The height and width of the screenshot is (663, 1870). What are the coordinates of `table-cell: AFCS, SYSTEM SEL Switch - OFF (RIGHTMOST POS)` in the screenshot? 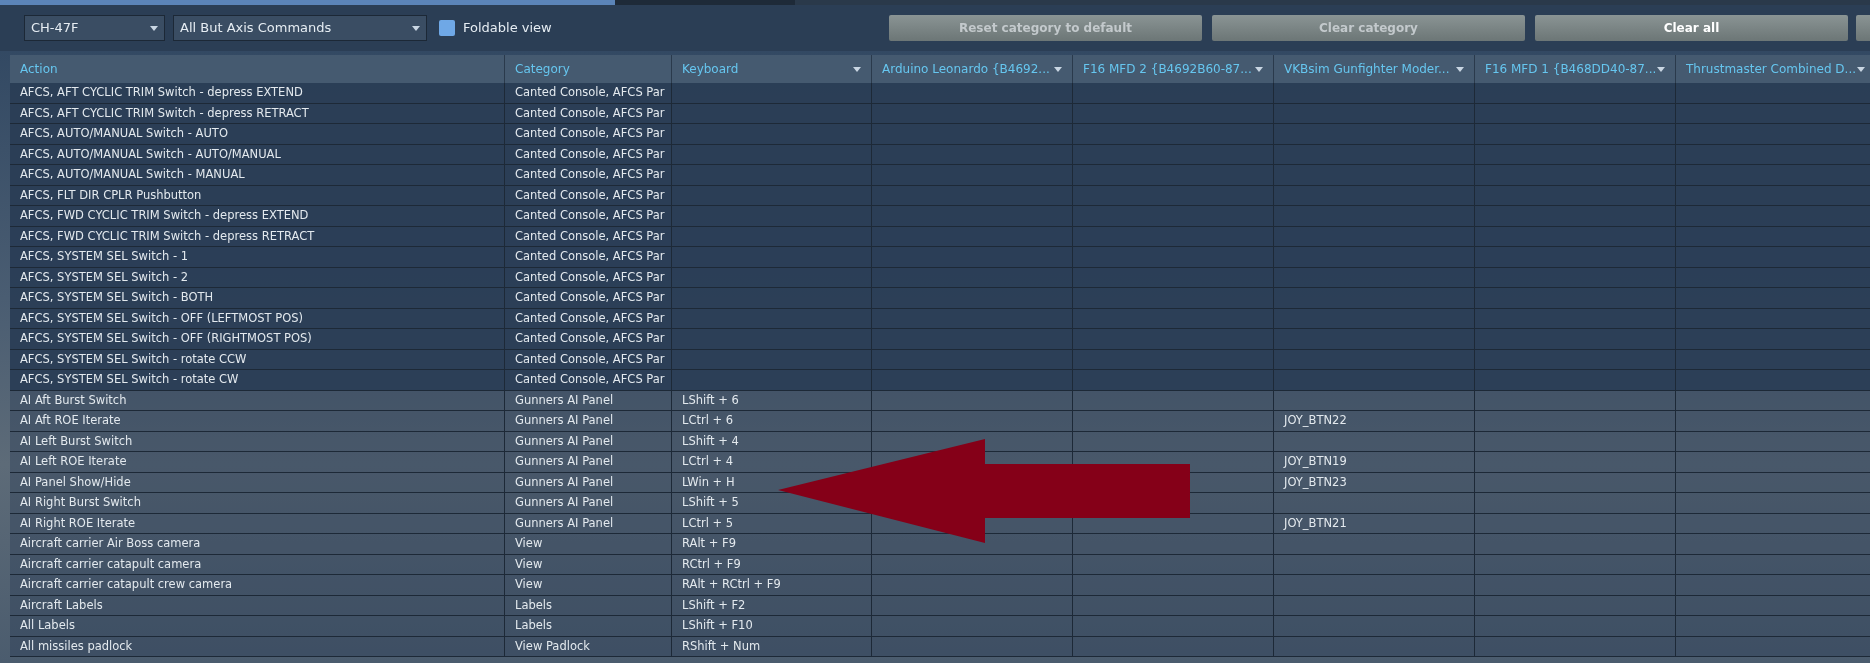 It's located at (166, 339).